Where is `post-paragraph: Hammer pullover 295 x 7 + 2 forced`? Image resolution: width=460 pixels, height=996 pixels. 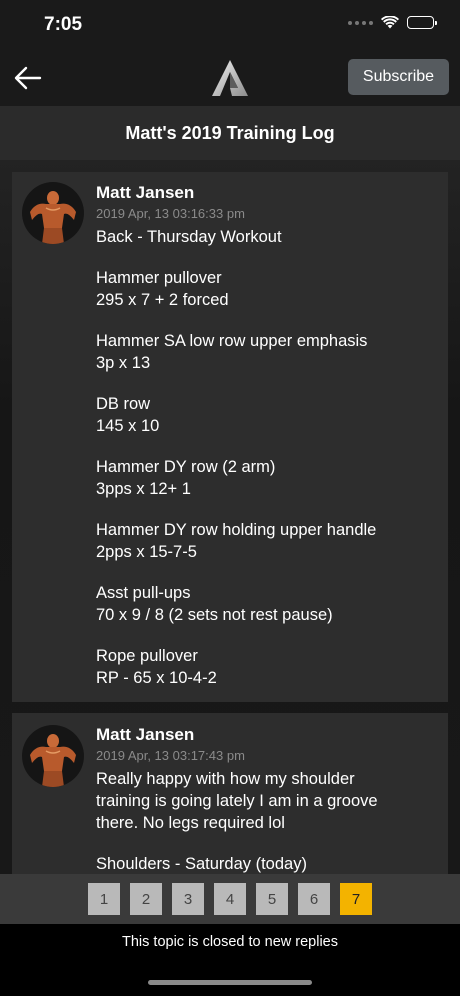
post-paragraph: Hammer pullover 295 x 7 + 2 forced is located at coordinates (162, 289).